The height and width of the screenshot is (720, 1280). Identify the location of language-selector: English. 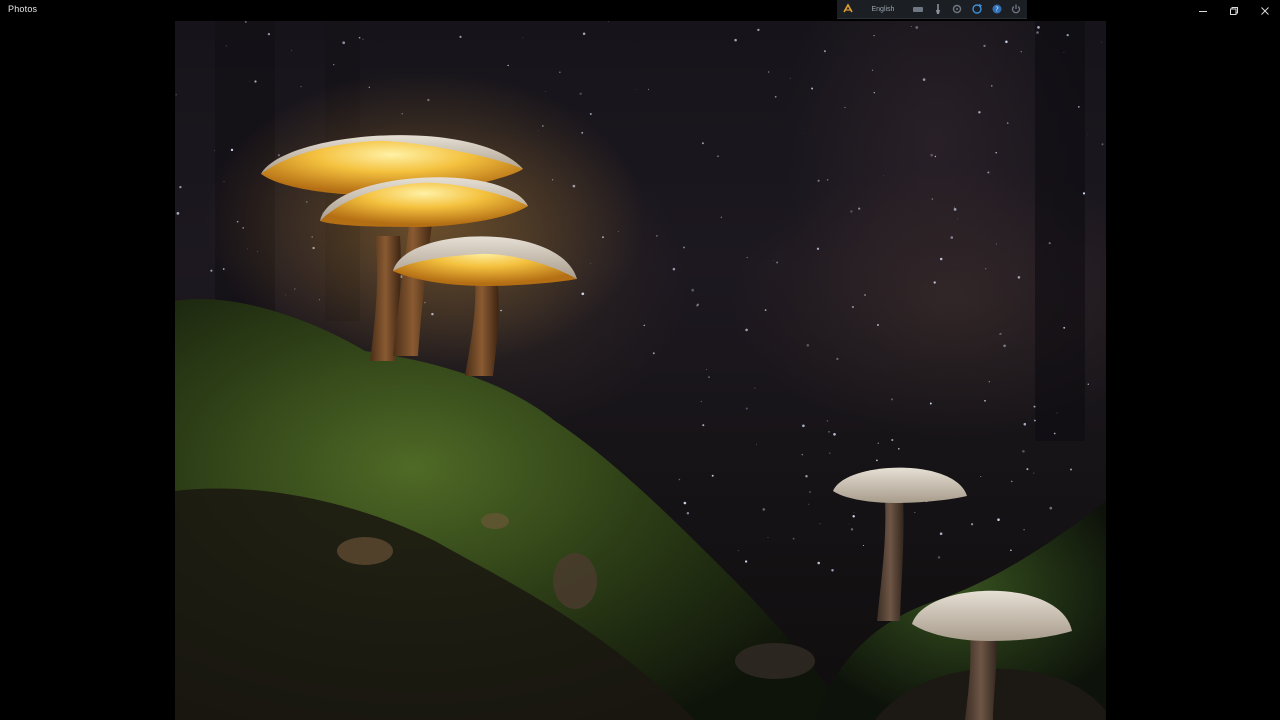
(883, 9).